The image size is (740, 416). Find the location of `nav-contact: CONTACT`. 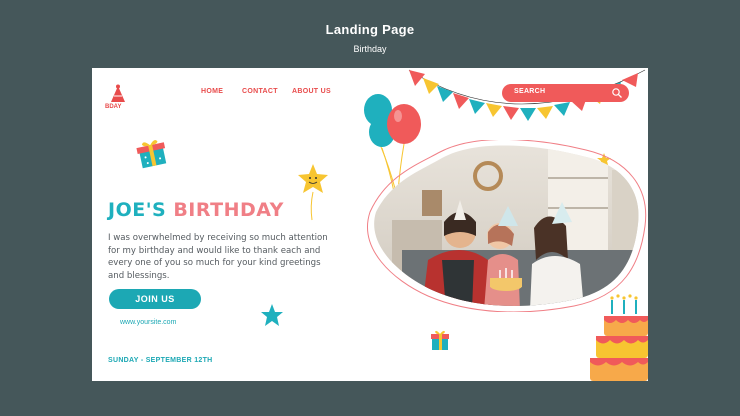

nav-contact: CONTACT is located at coordinates (260, 91).